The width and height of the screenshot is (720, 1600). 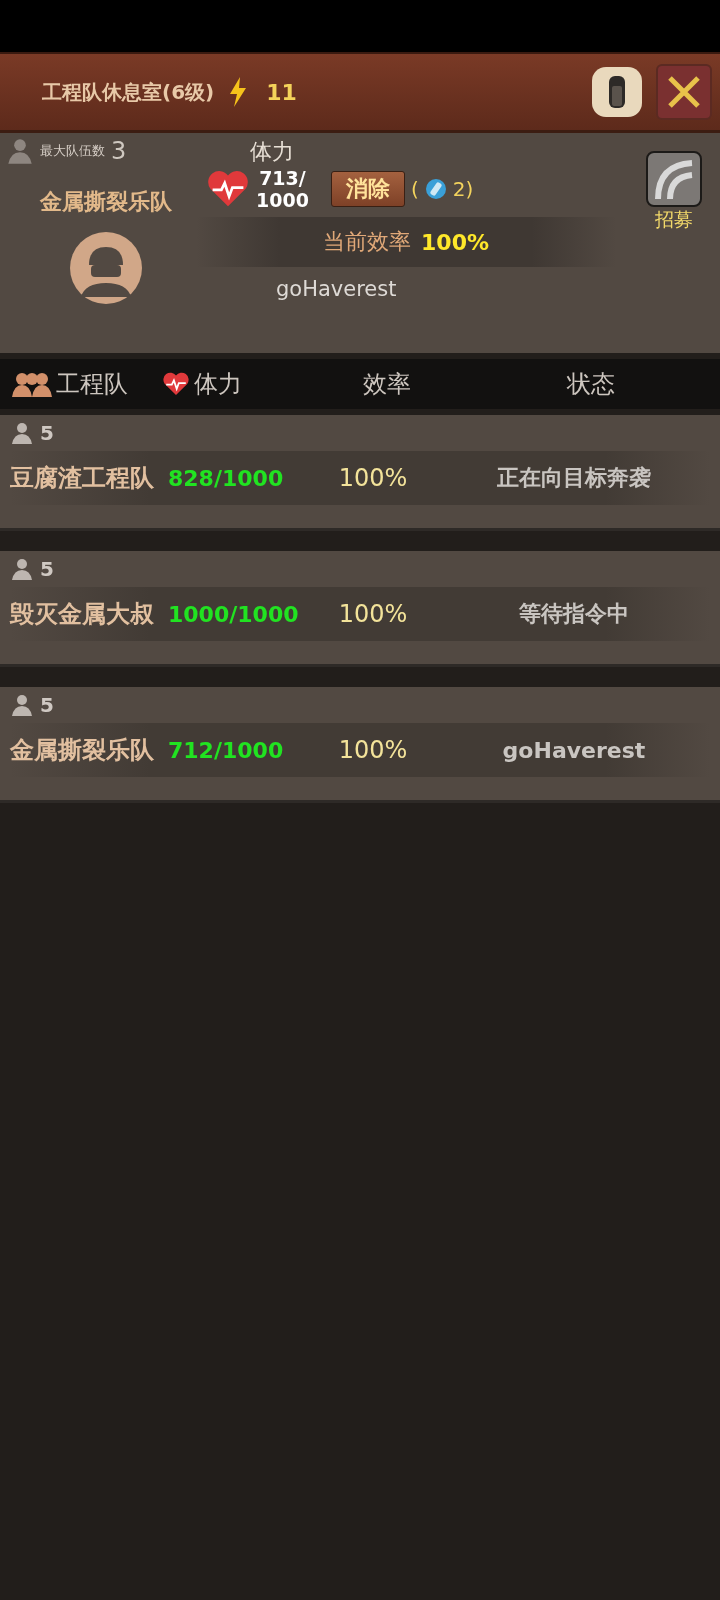 What do you see at coordinates (237, 384) in the screenshot?
I see `column-header: 体力` at bounding box center [237, 384].